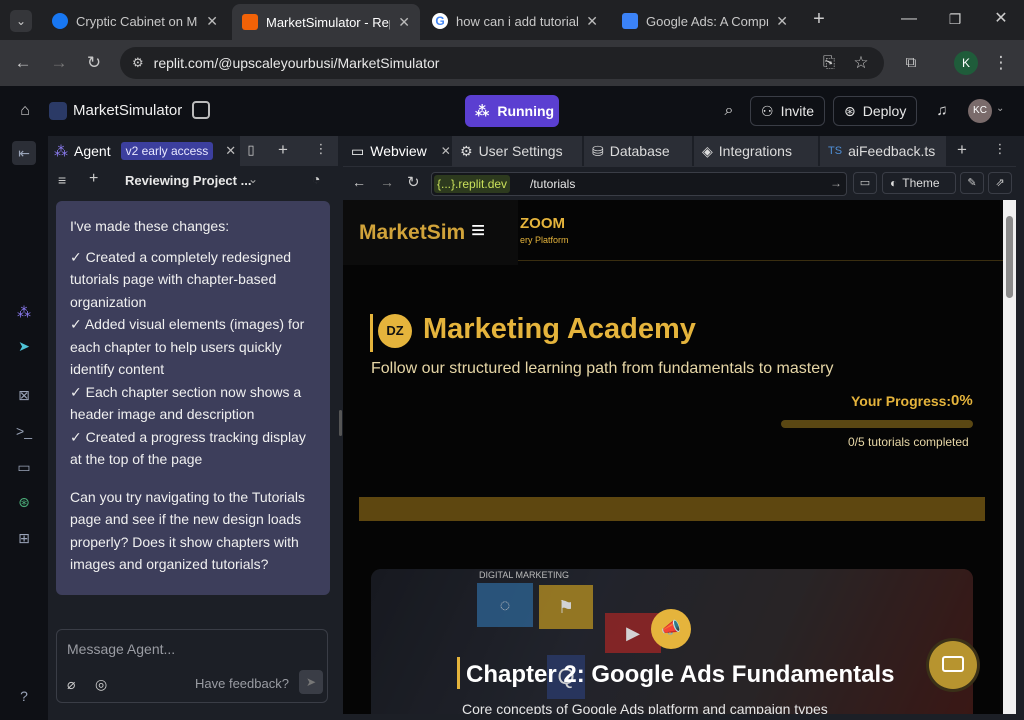 This screenshot has width=1024, height=720. Describe the element at coordinates (60, 21) in the screenshot. I see `meta-favicon-icon` at that location.